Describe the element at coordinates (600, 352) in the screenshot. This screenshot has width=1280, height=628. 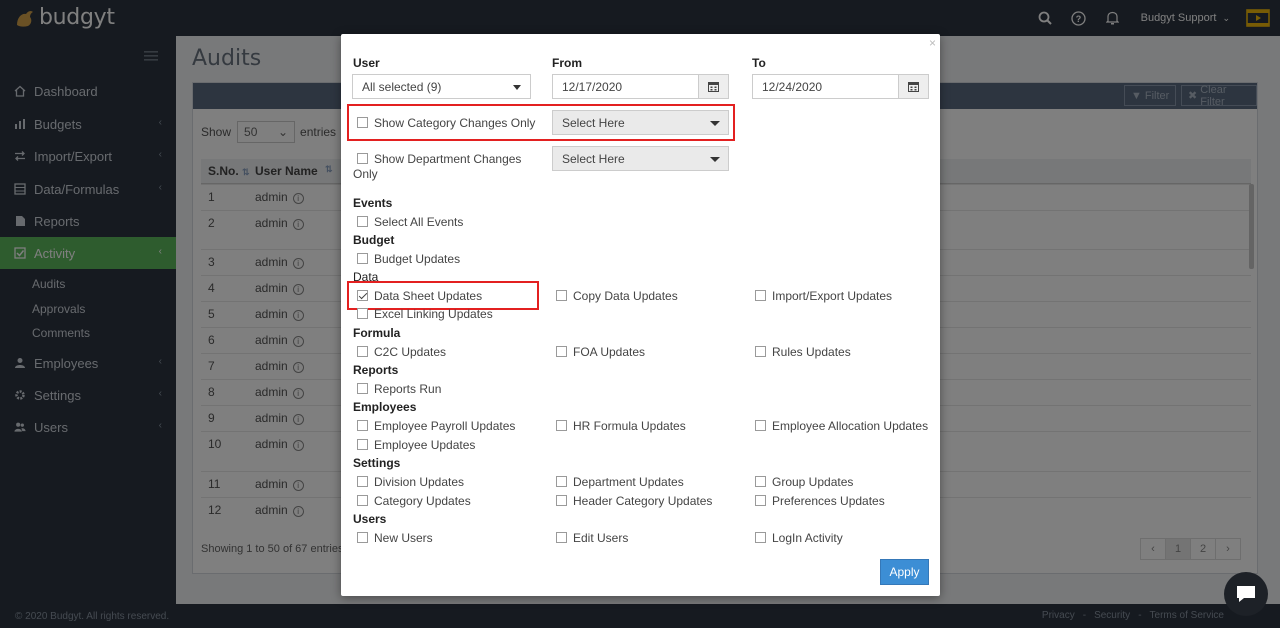
I see `foa-updates-checkbox: FOA Updates` at that location.